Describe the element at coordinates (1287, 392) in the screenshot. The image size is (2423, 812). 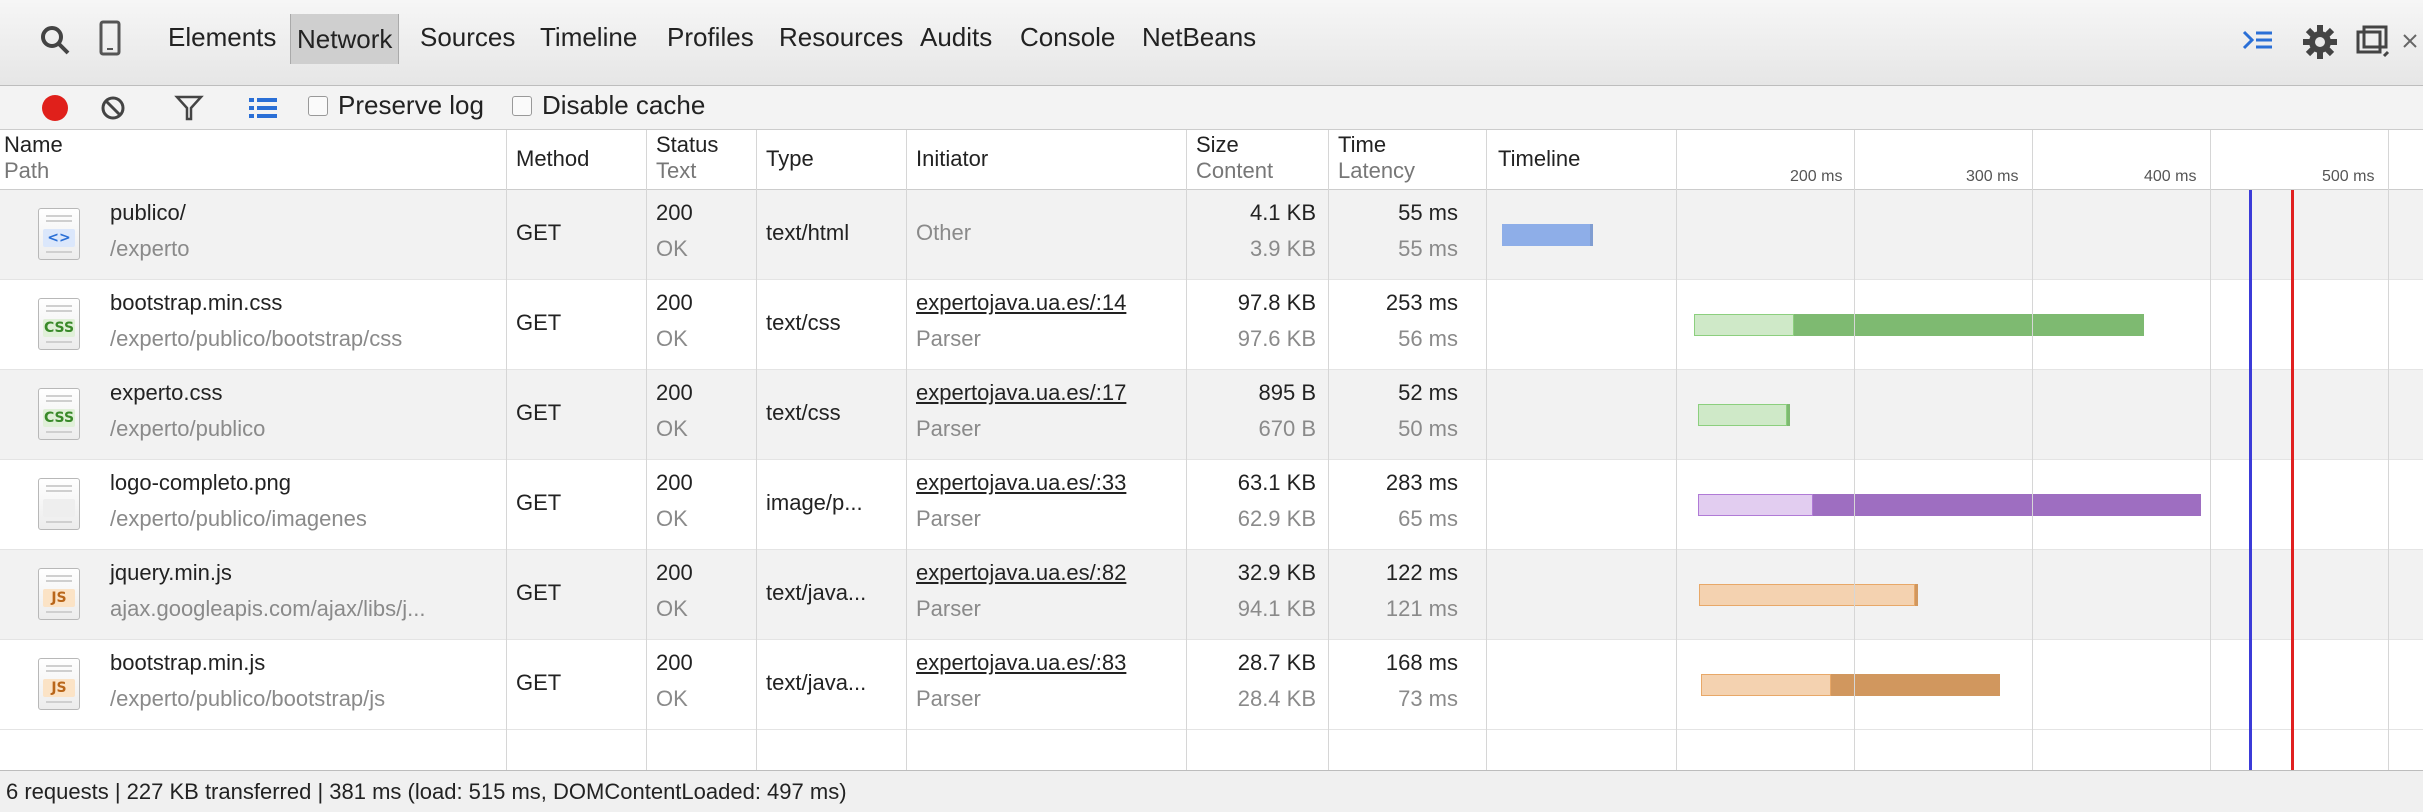
I see `request-size: 895 B` at that location.